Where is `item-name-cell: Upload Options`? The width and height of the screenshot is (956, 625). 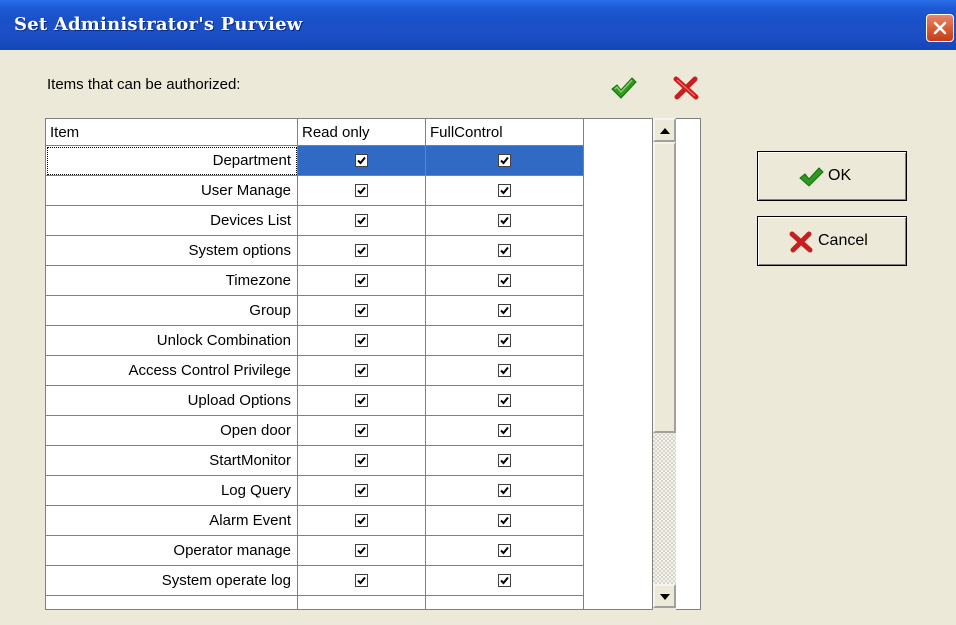
item-name-cell: Upload Options is located at coordinates (172, 401).